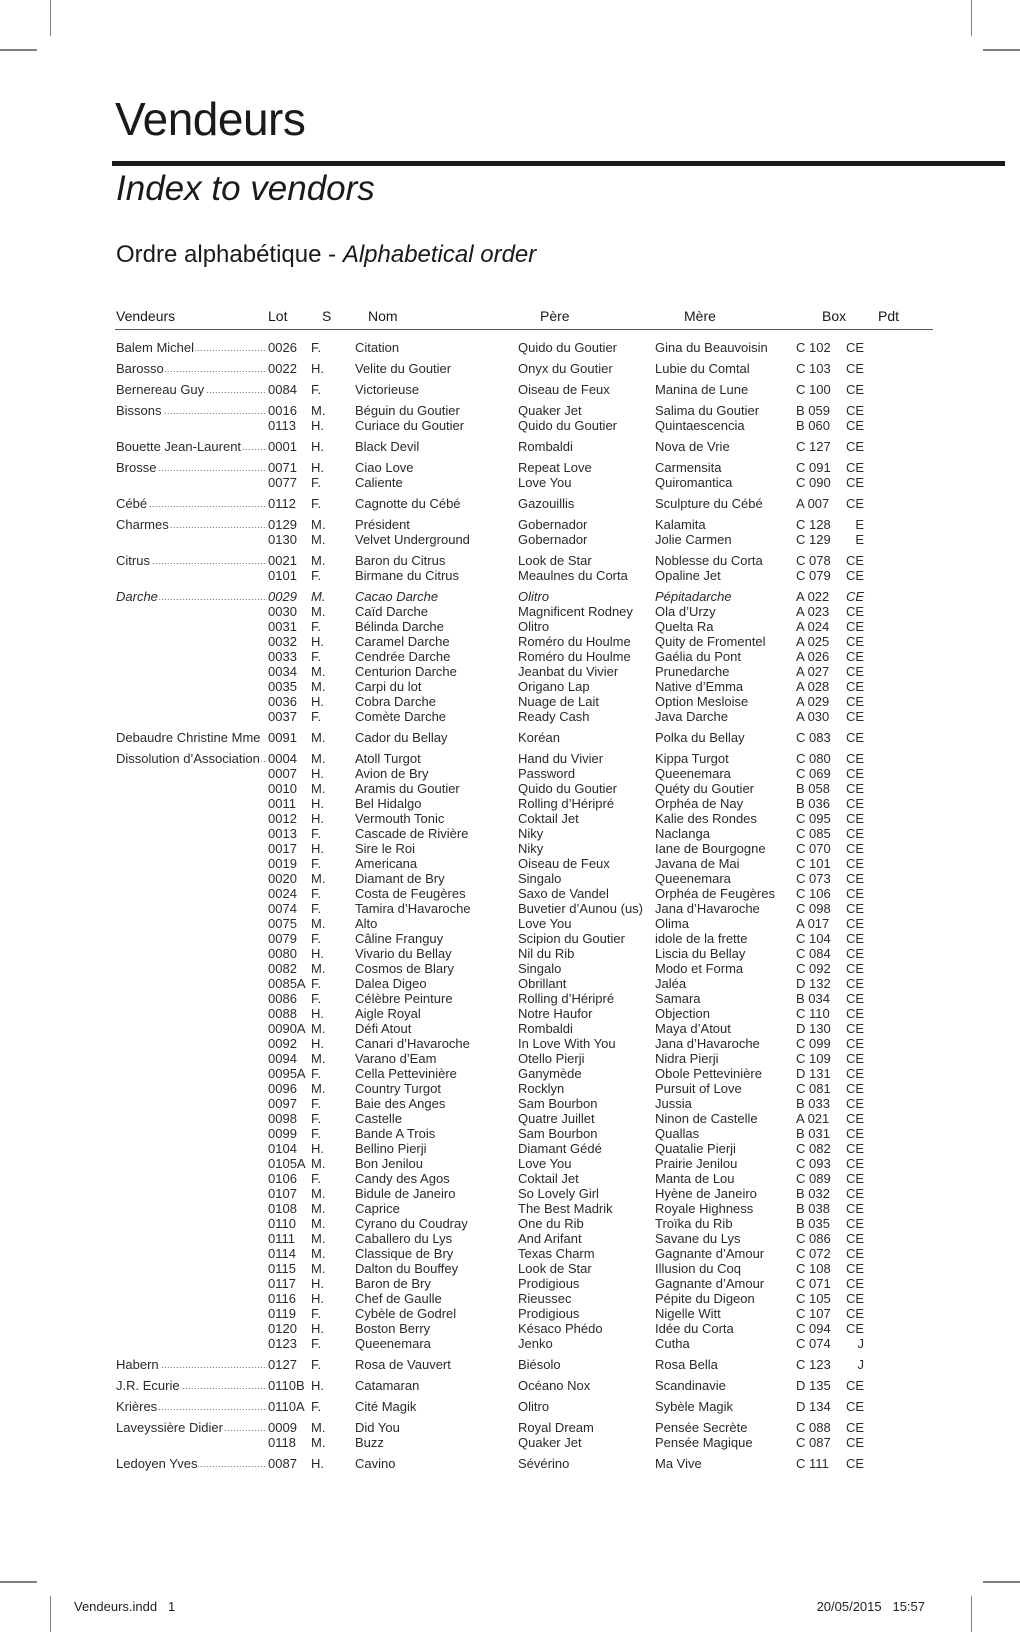  Describe the element at coordinates (542, 983) in the screenshot. I see `sire-cell: Obrillant` at that location.